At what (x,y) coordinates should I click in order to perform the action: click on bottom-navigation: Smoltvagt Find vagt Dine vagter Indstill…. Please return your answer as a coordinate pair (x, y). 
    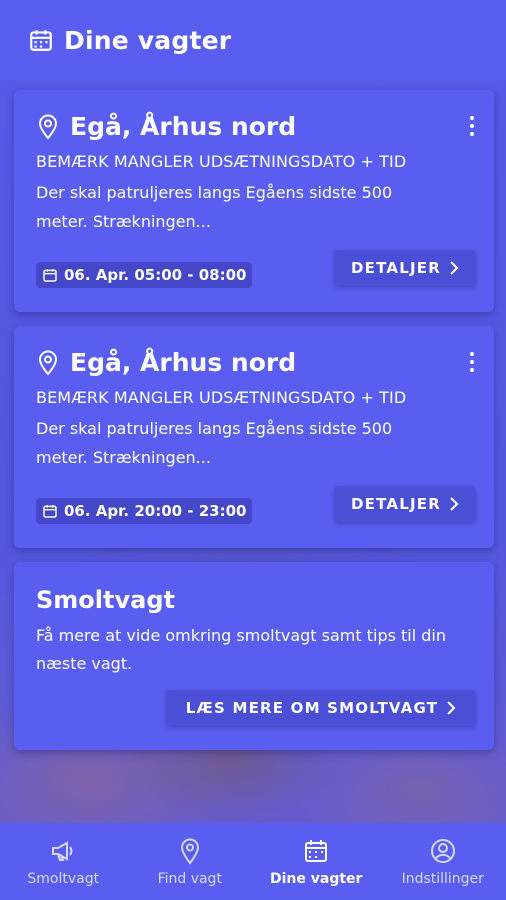
    Looking at the image, I should click on (253, 861).